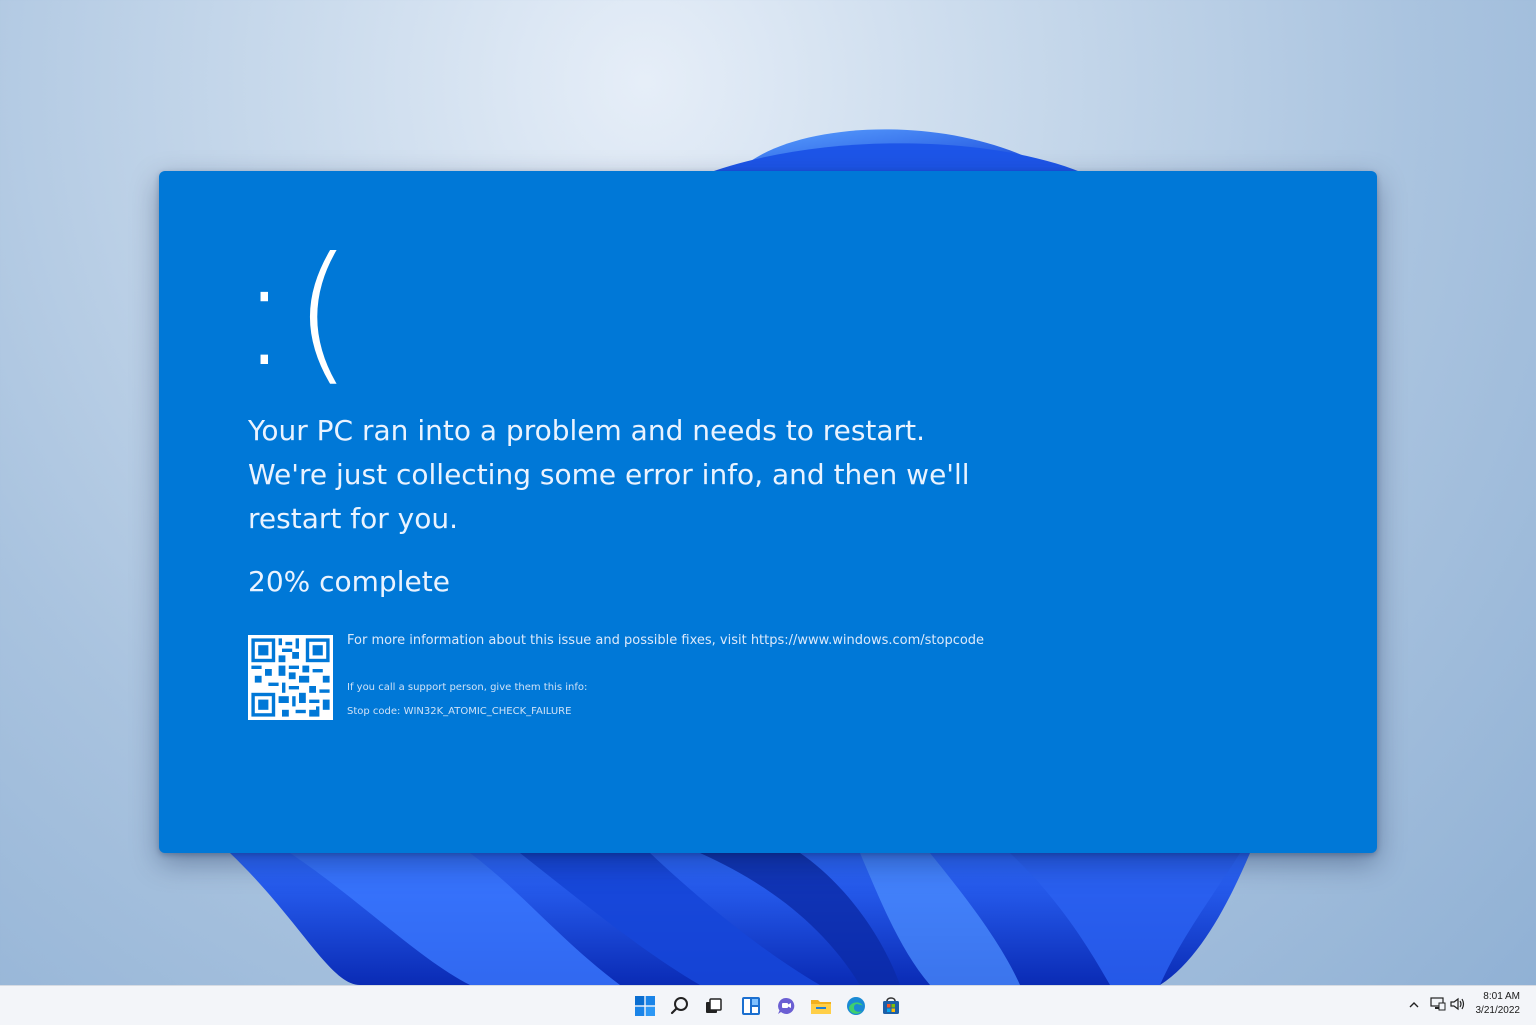 The image size is (1536, 1025). What do you see at coordinates (1416, 1005) in the screenshot?
I see `chevron-up-icon` at bounding box center [1416, 1005].